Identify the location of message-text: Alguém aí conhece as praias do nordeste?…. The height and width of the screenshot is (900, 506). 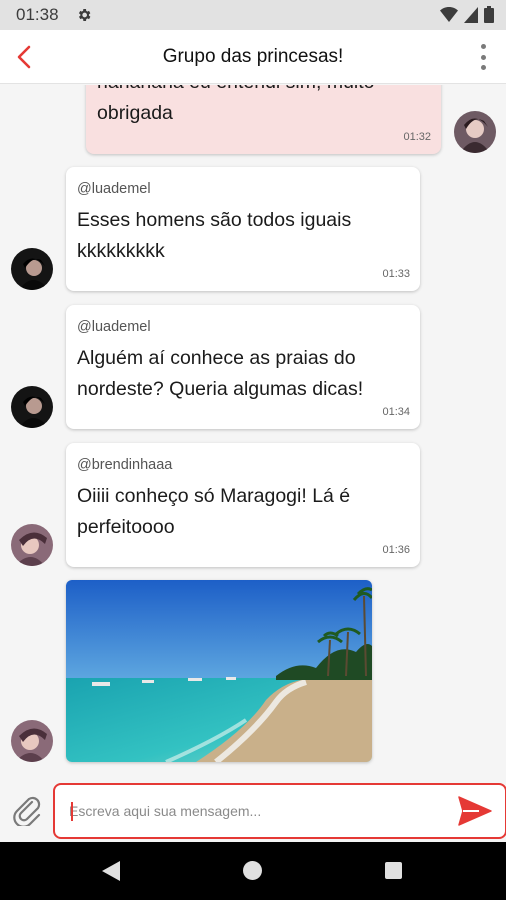
(220, 373).